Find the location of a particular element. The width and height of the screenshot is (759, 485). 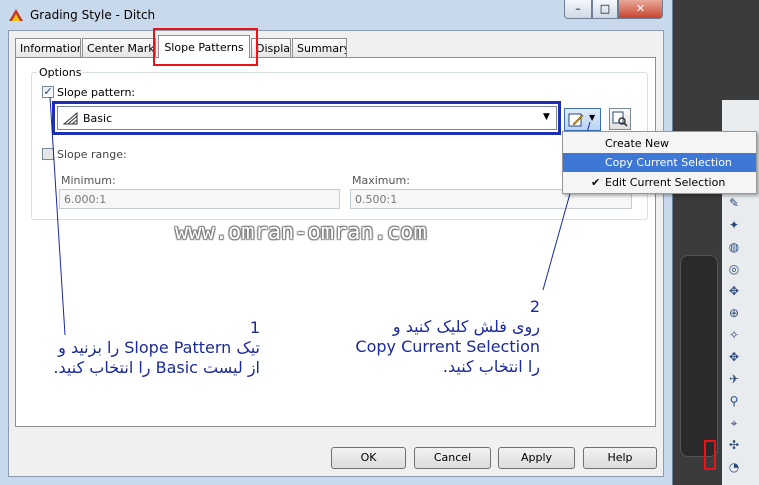

slope-range-checkbox is located at coordinates (48, 154).